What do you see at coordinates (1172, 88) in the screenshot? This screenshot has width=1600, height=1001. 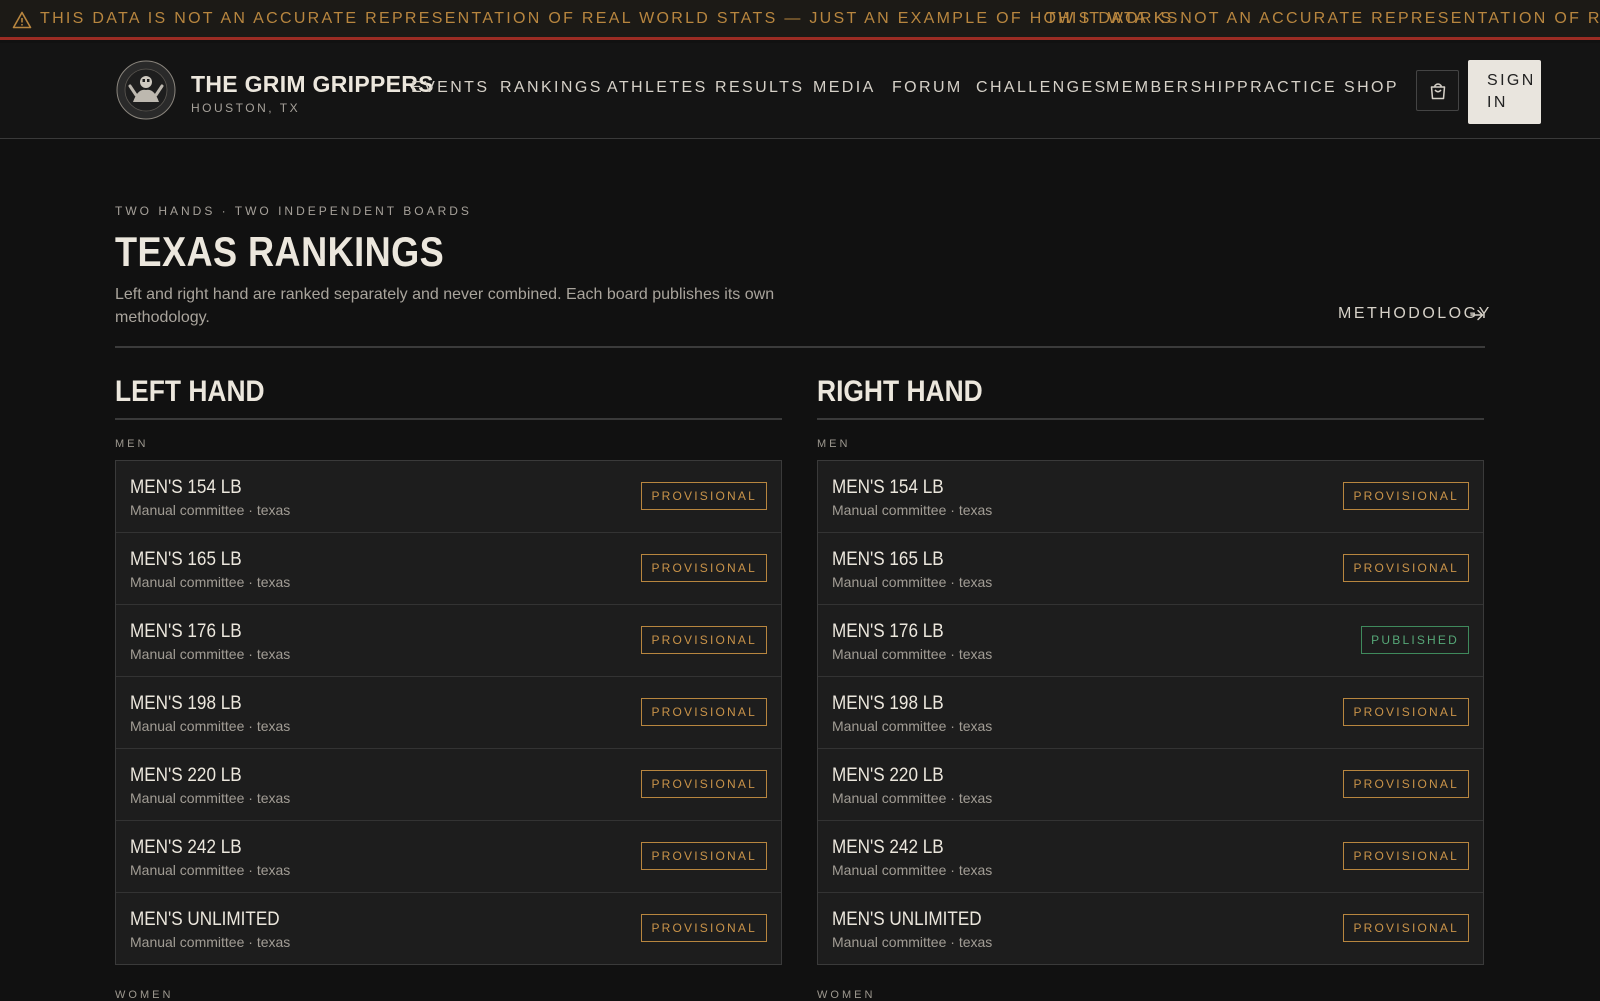 I see `nav-membership: MEMBERSHIP` at bounding box center [1172, 88].